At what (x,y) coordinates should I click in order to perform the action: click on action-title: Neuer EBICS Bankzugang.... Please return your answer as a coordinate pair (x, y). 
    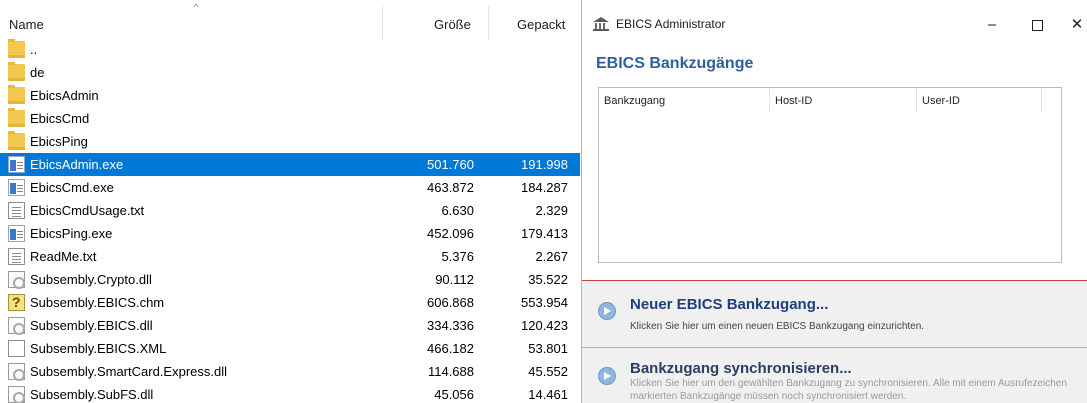
    Looking at the image, I should click on (729, 304).